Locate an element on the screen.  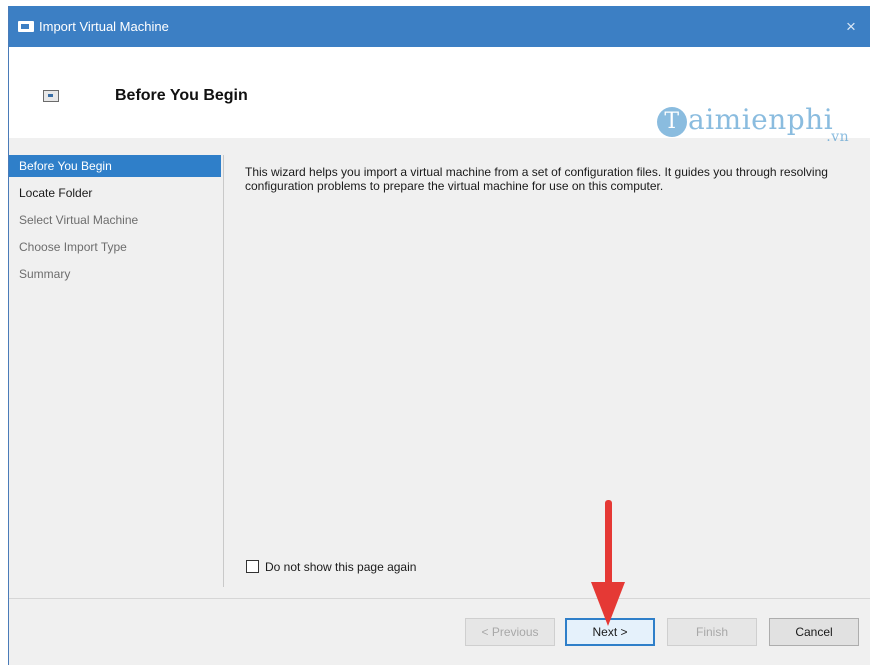
arrow-head is located at coordinates (608, 604).